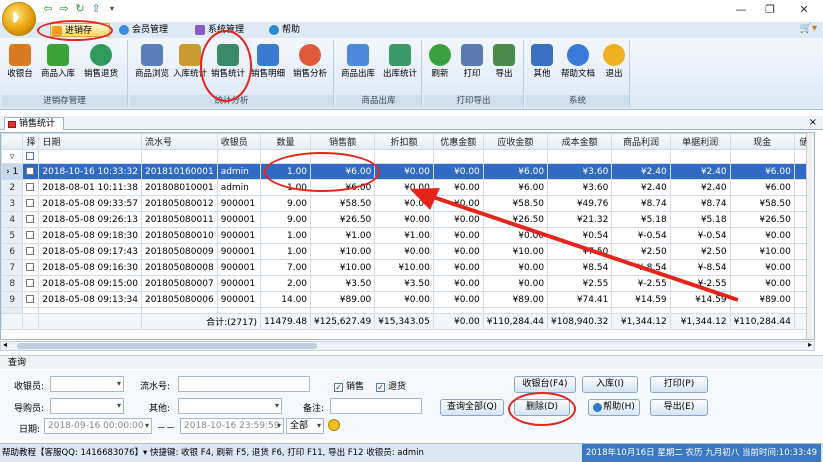  Describe the element at coordinates (334, 425) in the screenshot. I see `calendar-icon` at that location.